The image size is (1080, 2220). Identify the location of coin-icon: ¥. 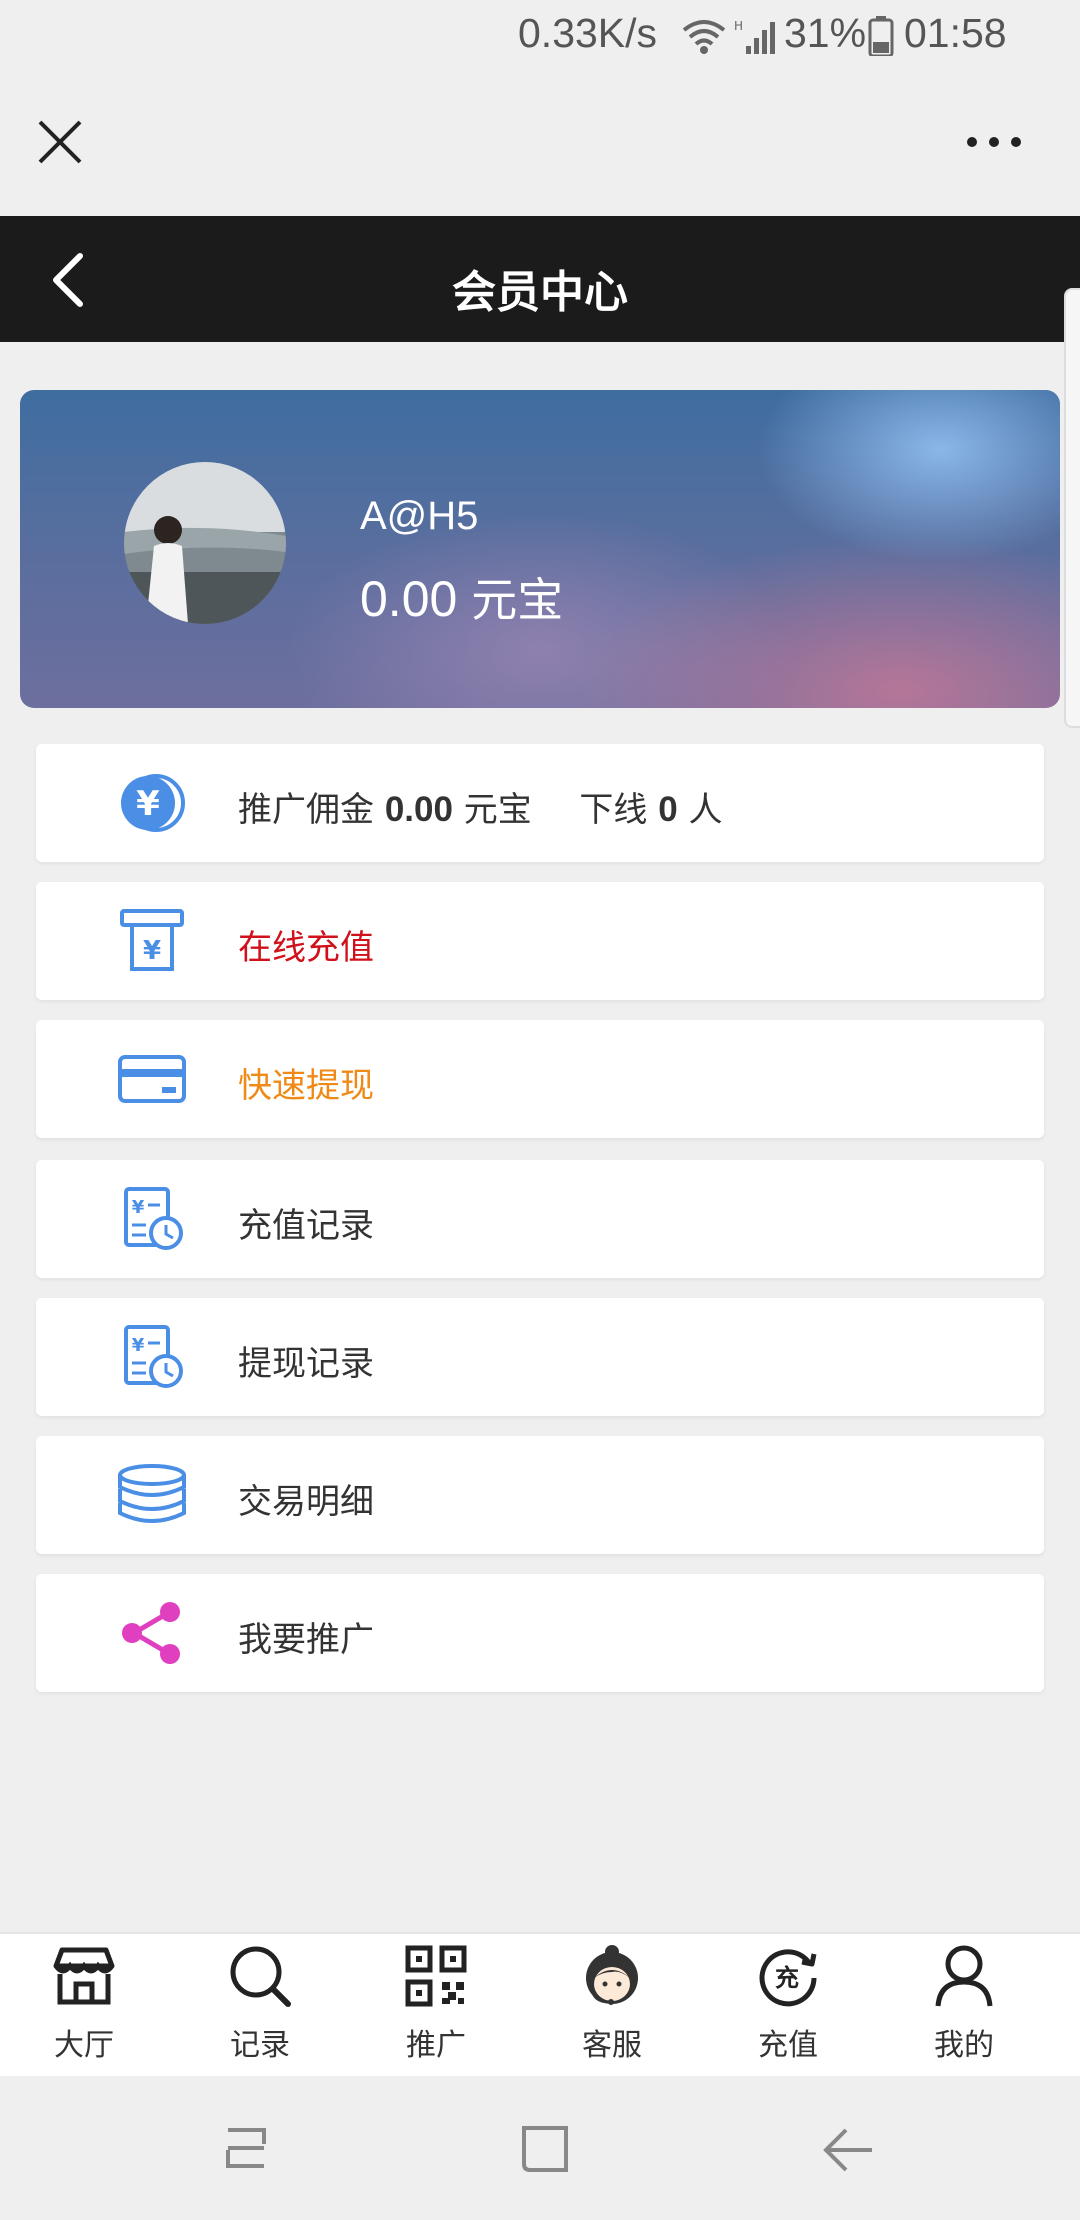
(152, 803).